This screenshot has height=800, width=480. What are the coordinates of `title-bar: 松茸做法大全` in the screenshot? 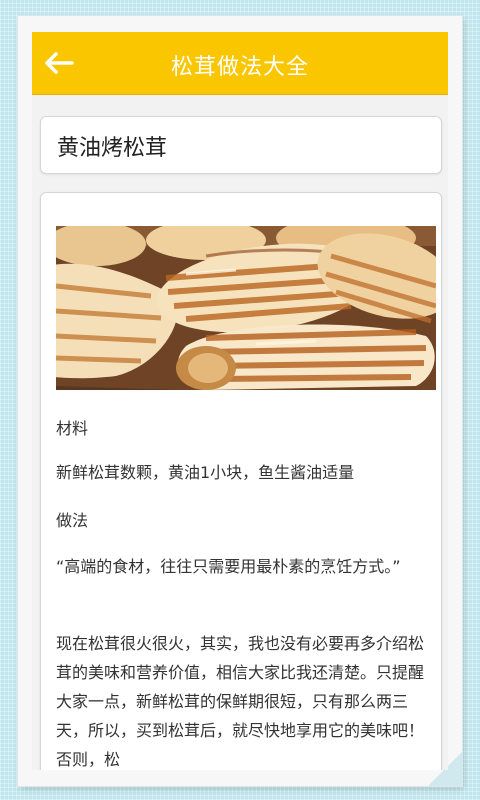 It's located at (240, 63).